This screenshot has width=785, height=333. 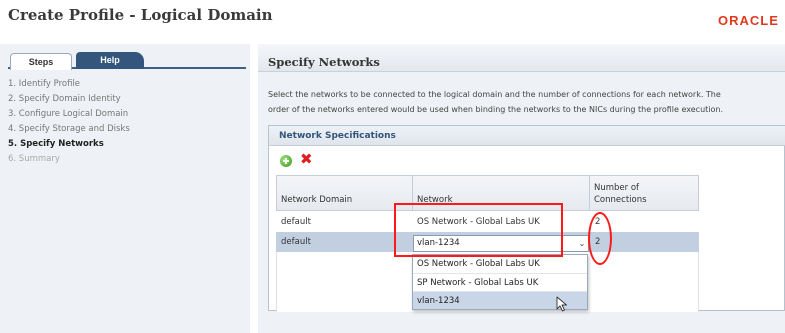 What do you see at coordinates (345, 193) in the screenshot?
I see `column-header-network-domain: Network Domain` at bounding box center [345, 193].